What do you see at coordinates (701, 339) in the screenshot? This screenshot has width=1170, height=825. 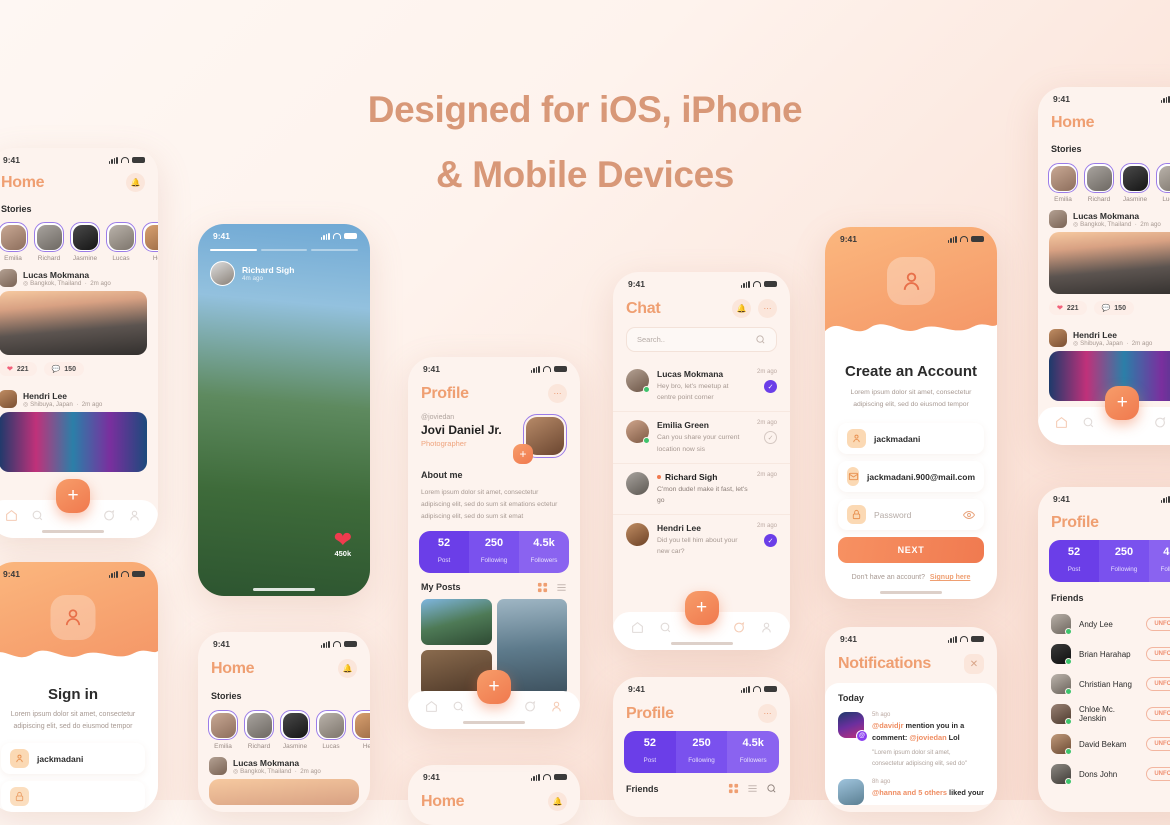 I see `search-input: Search..` at bounding box center [701, 339].